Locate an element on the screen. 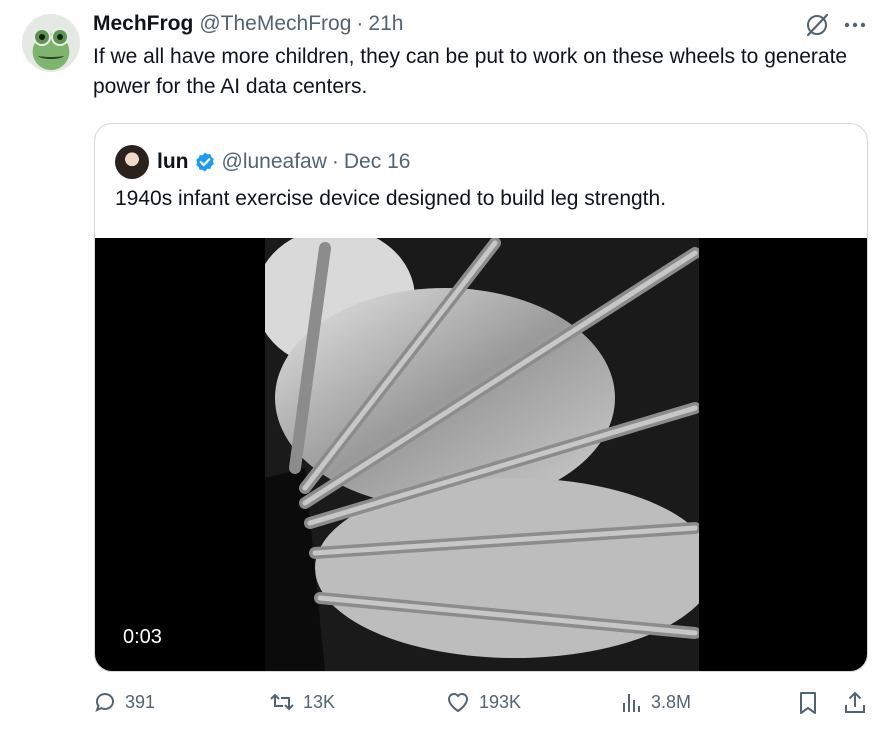 The image size is (886, 736). quoted-tweet-date: Dec 16 is located at coordinates (377, 162).